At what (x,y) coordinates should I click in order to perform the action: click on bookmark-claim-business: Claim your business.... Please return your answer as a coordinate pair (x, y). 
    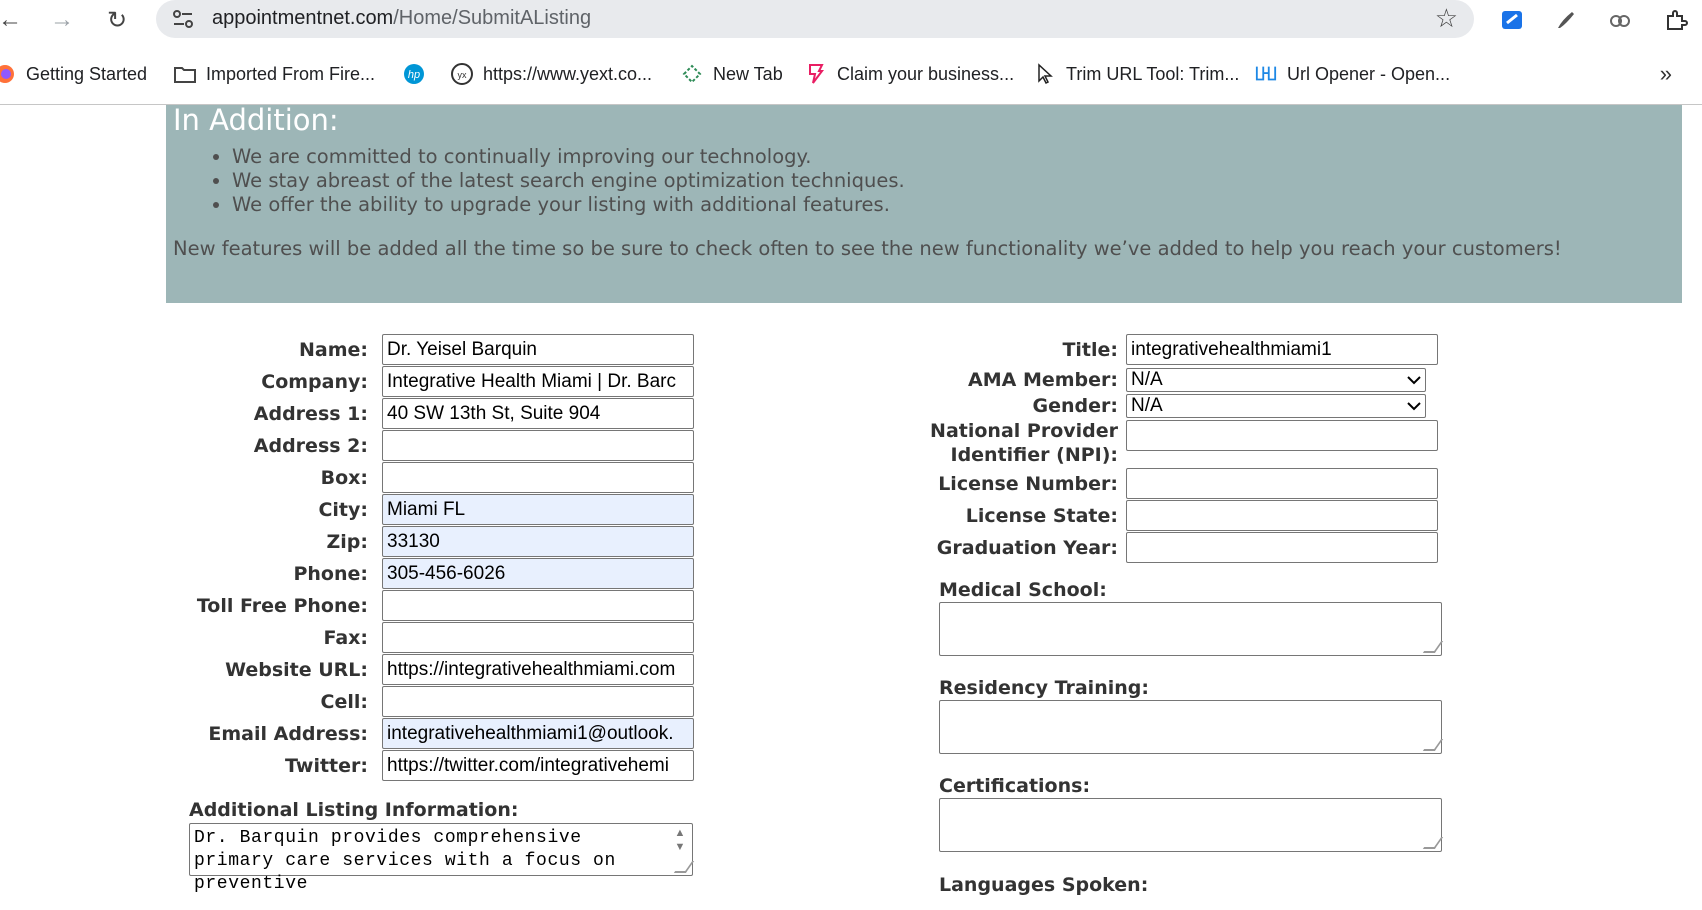
    Looking at the image, I should click on (909, 74).